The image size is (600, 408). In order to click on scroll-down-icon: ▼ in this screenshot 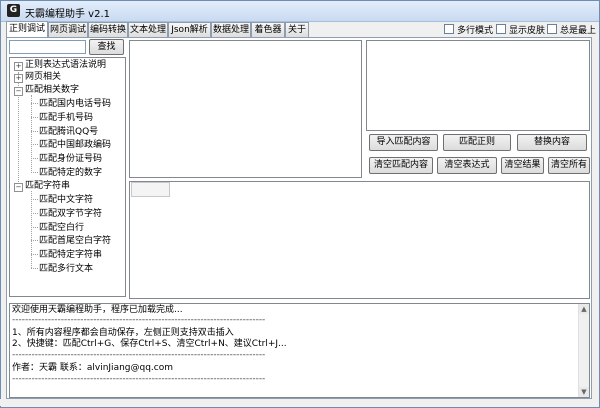, I will do `click(584, 392)`.